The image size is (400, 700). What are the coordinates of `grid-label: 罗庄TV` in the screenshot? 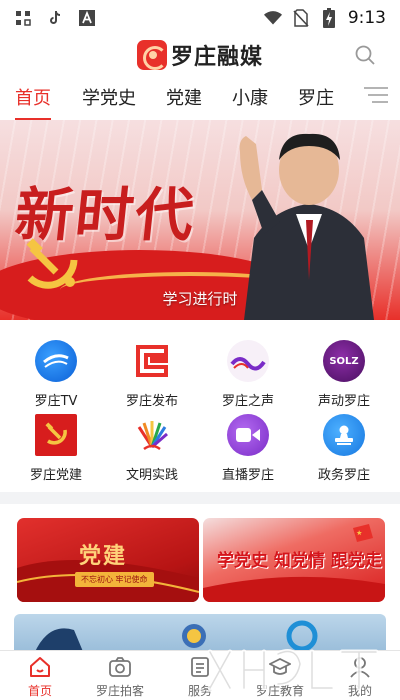 It's located at (56, 401).